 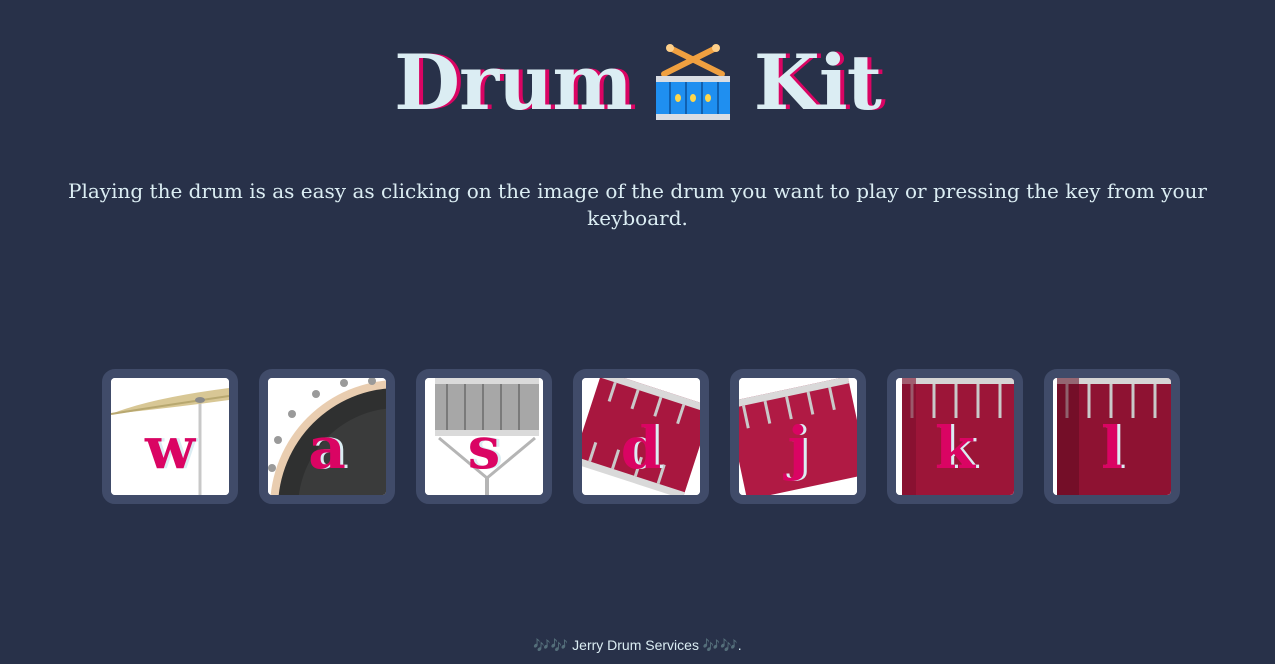 I want to click on title-word-kit: Kit, so click(x=817, y=82).